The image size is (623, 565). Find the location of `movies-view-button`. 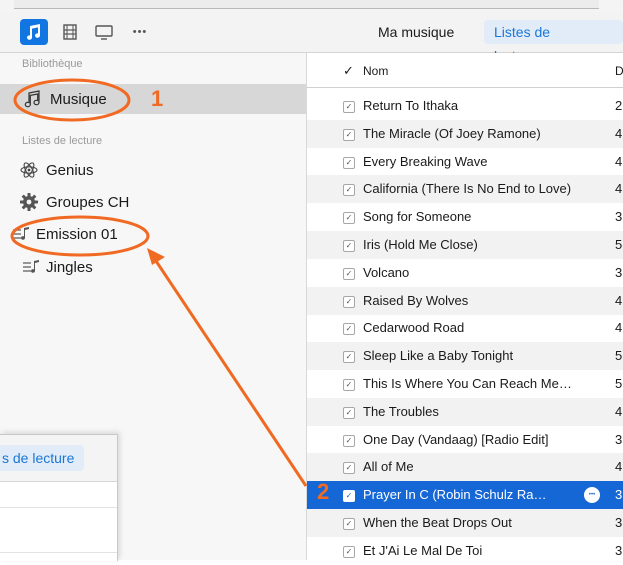

movies-view-button is located at coordinates (70, 32).